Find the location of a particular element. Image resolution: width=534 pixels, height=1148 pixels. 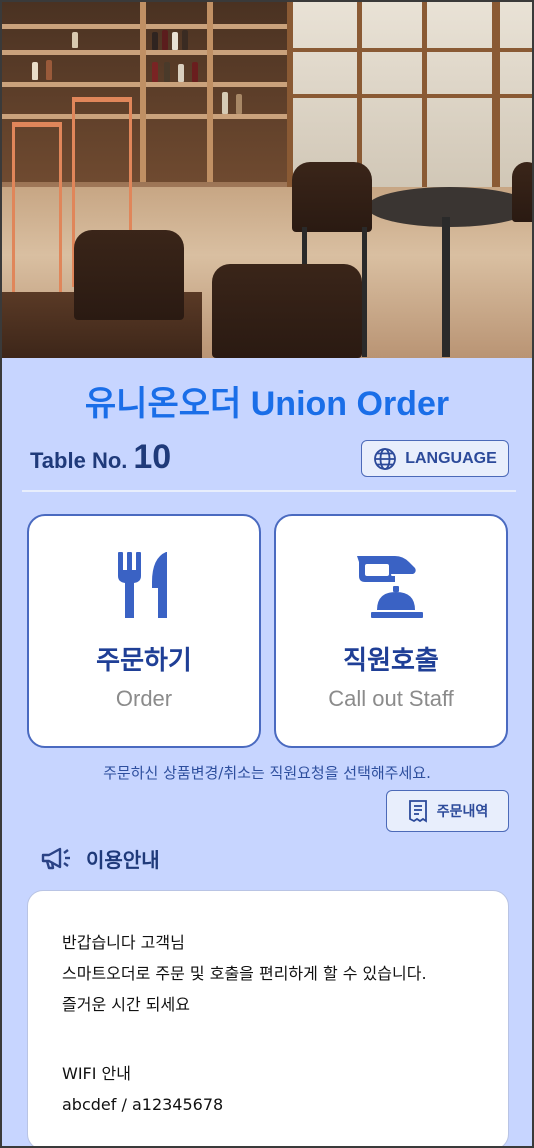

table-number-value: 10 is located at coordinates (152, 457).